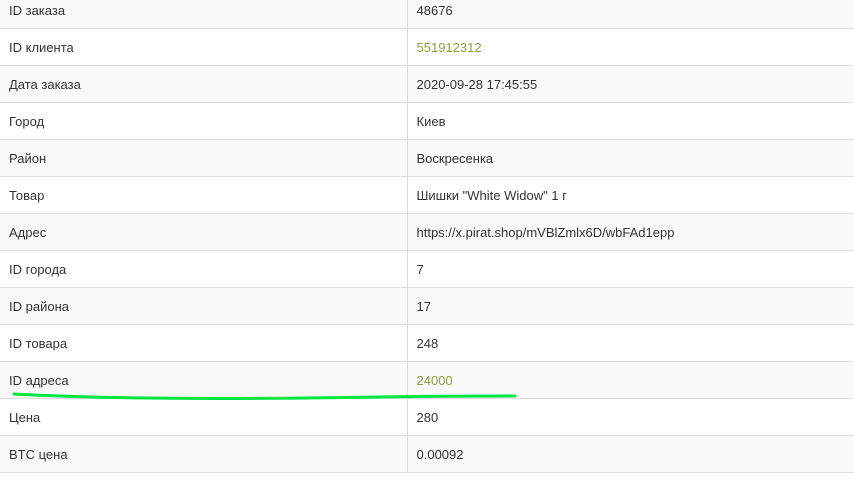  What do you see at coordinates (630, 47) in the screenshot?
I see `client-id-cell: 551912312` at bounding box center [630, 47].